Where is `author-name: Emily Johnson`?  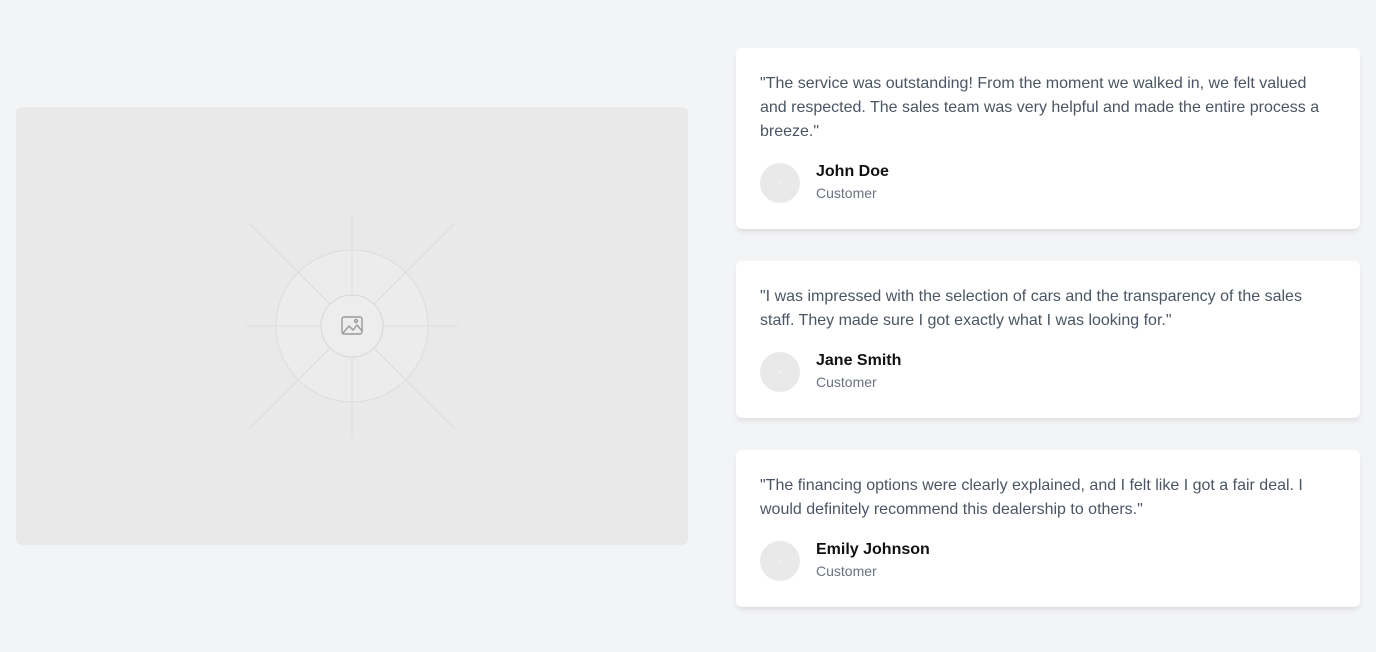 author-name: Emily Johnson is located at coordinates (873, 549).